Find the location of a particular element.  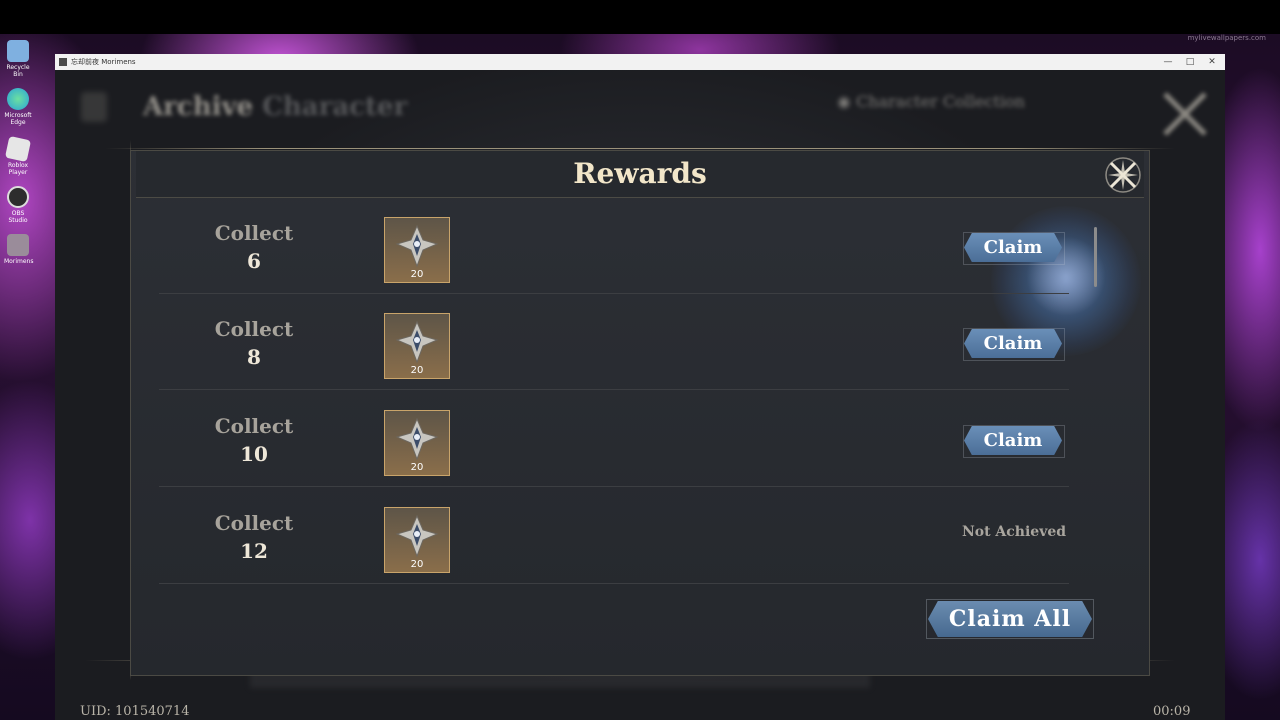

desktop-icon-label: OBS Studio is located at coordinates (18, 217).